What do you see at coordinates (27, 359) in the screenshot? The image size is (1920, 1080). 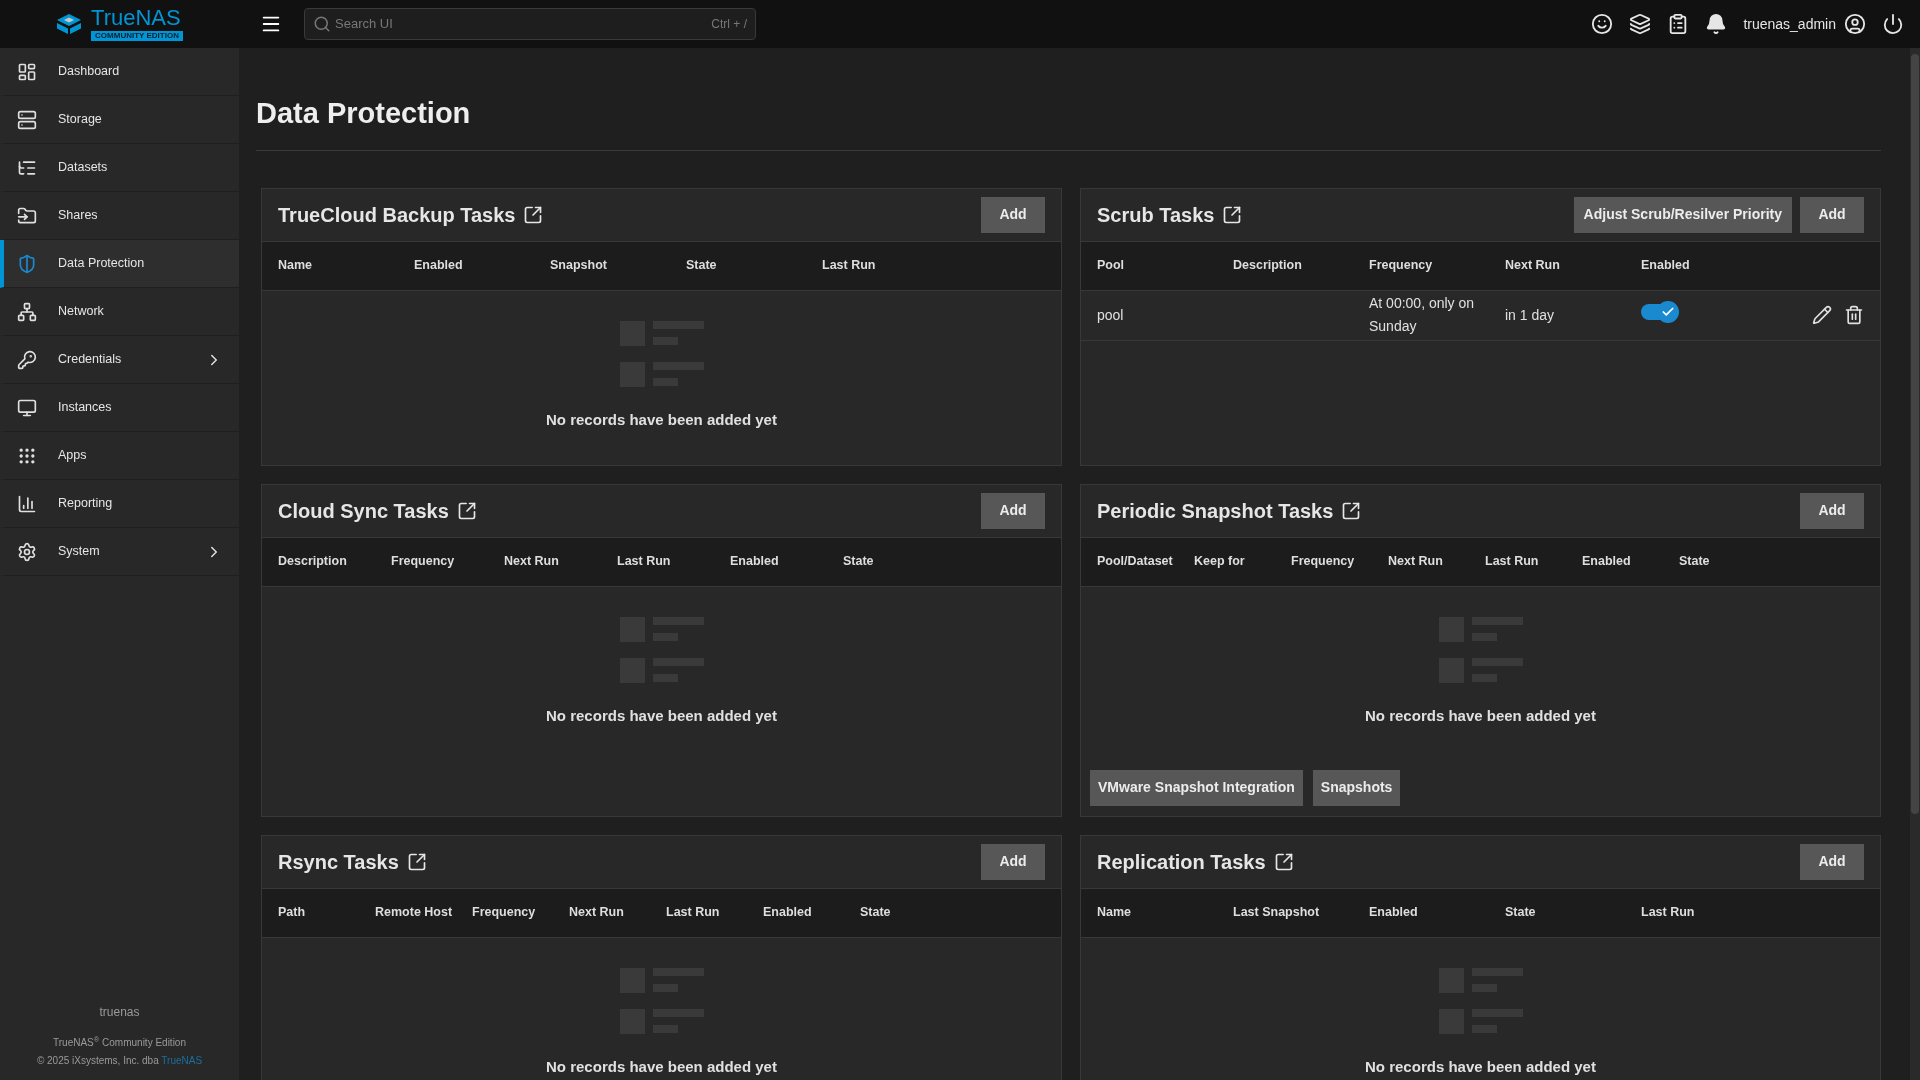 I see `key-icon` at bounding box center [27, 359].